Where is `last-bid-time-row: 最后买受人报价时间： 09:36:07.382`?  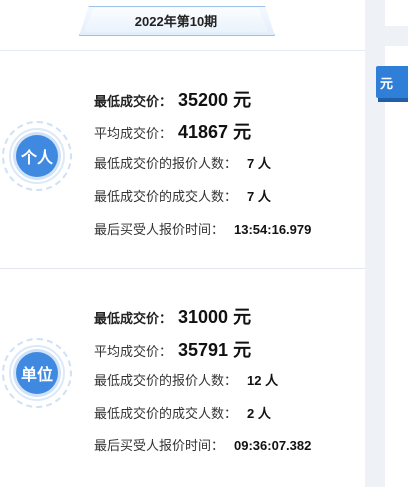 last-bid-time-row: 最后买受人报价时间： 09:36:07.382 is located at coordinates (202, 444).